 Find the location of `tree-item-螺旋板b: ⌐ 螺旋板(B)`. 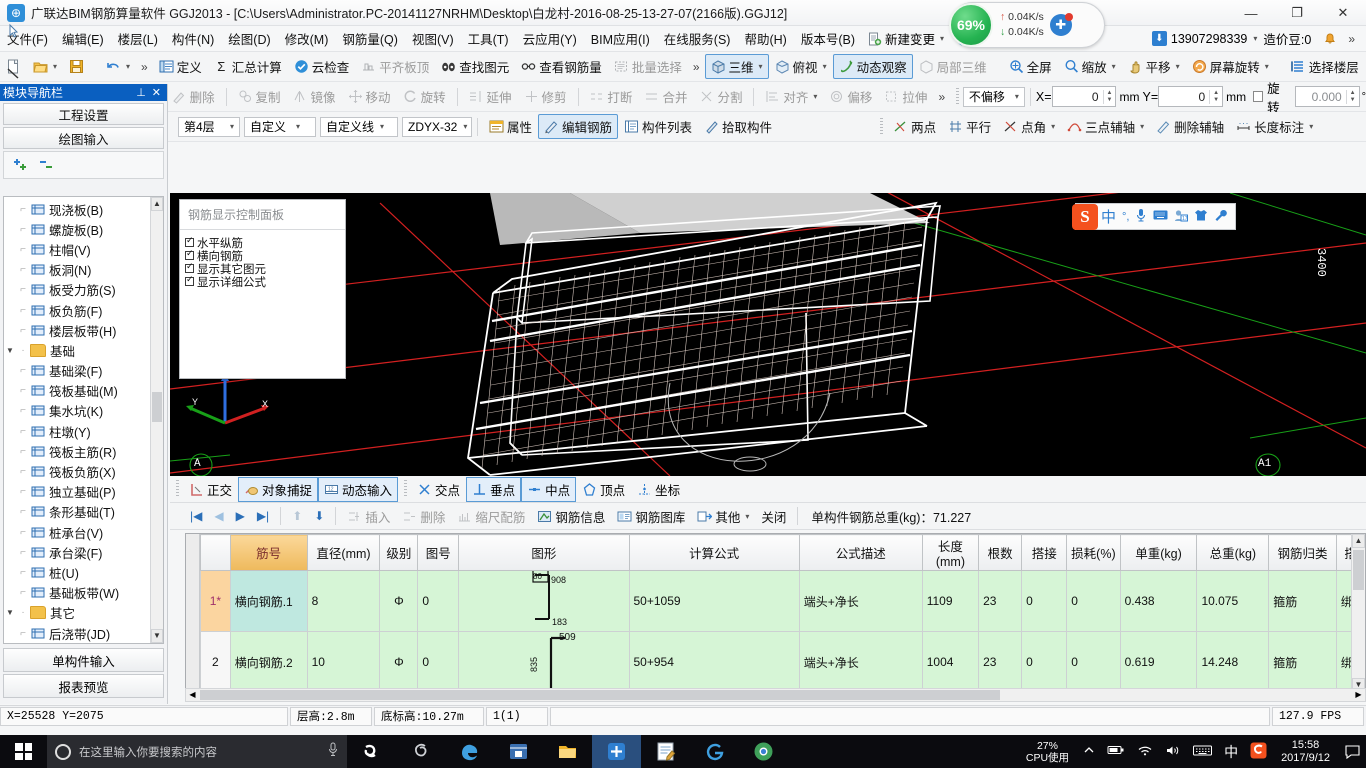

tree-item-螺旋板b: ⌐ 螺旋板(B) is located at coordinates (77, 229).